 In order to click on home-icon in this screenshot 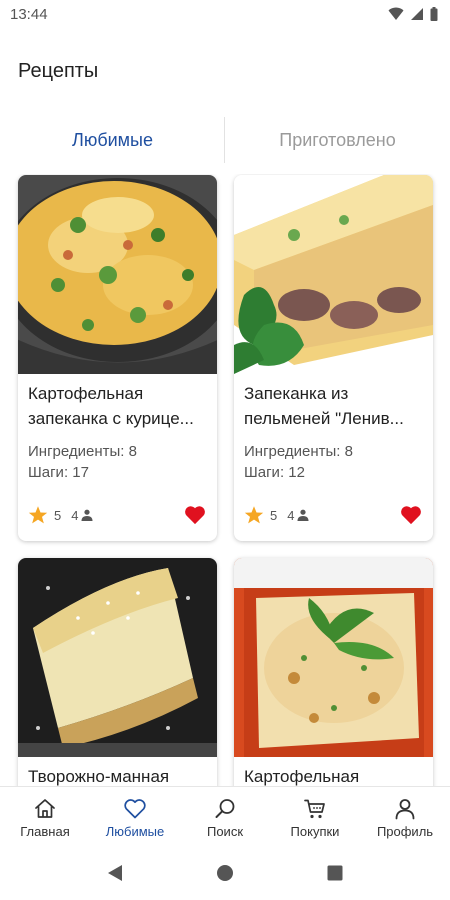, I will do `click(45, 808)`.